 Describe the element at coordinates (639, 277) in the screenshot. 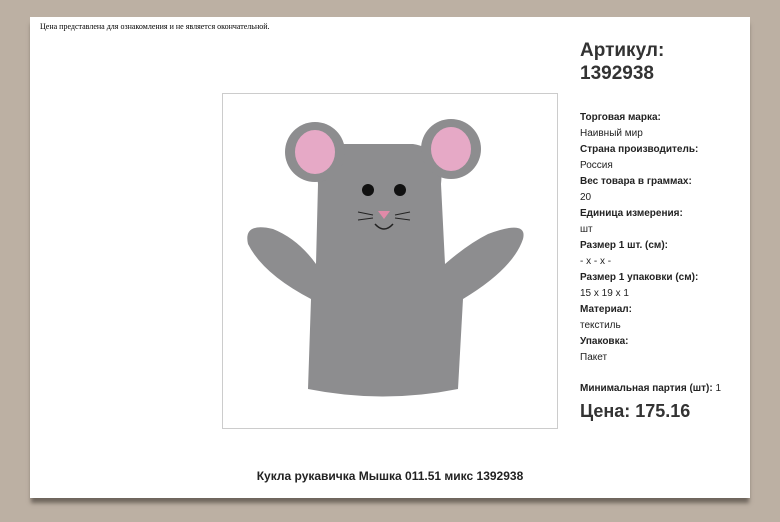

I see `property-label: Размер 1 упаковки (см):` at that location.